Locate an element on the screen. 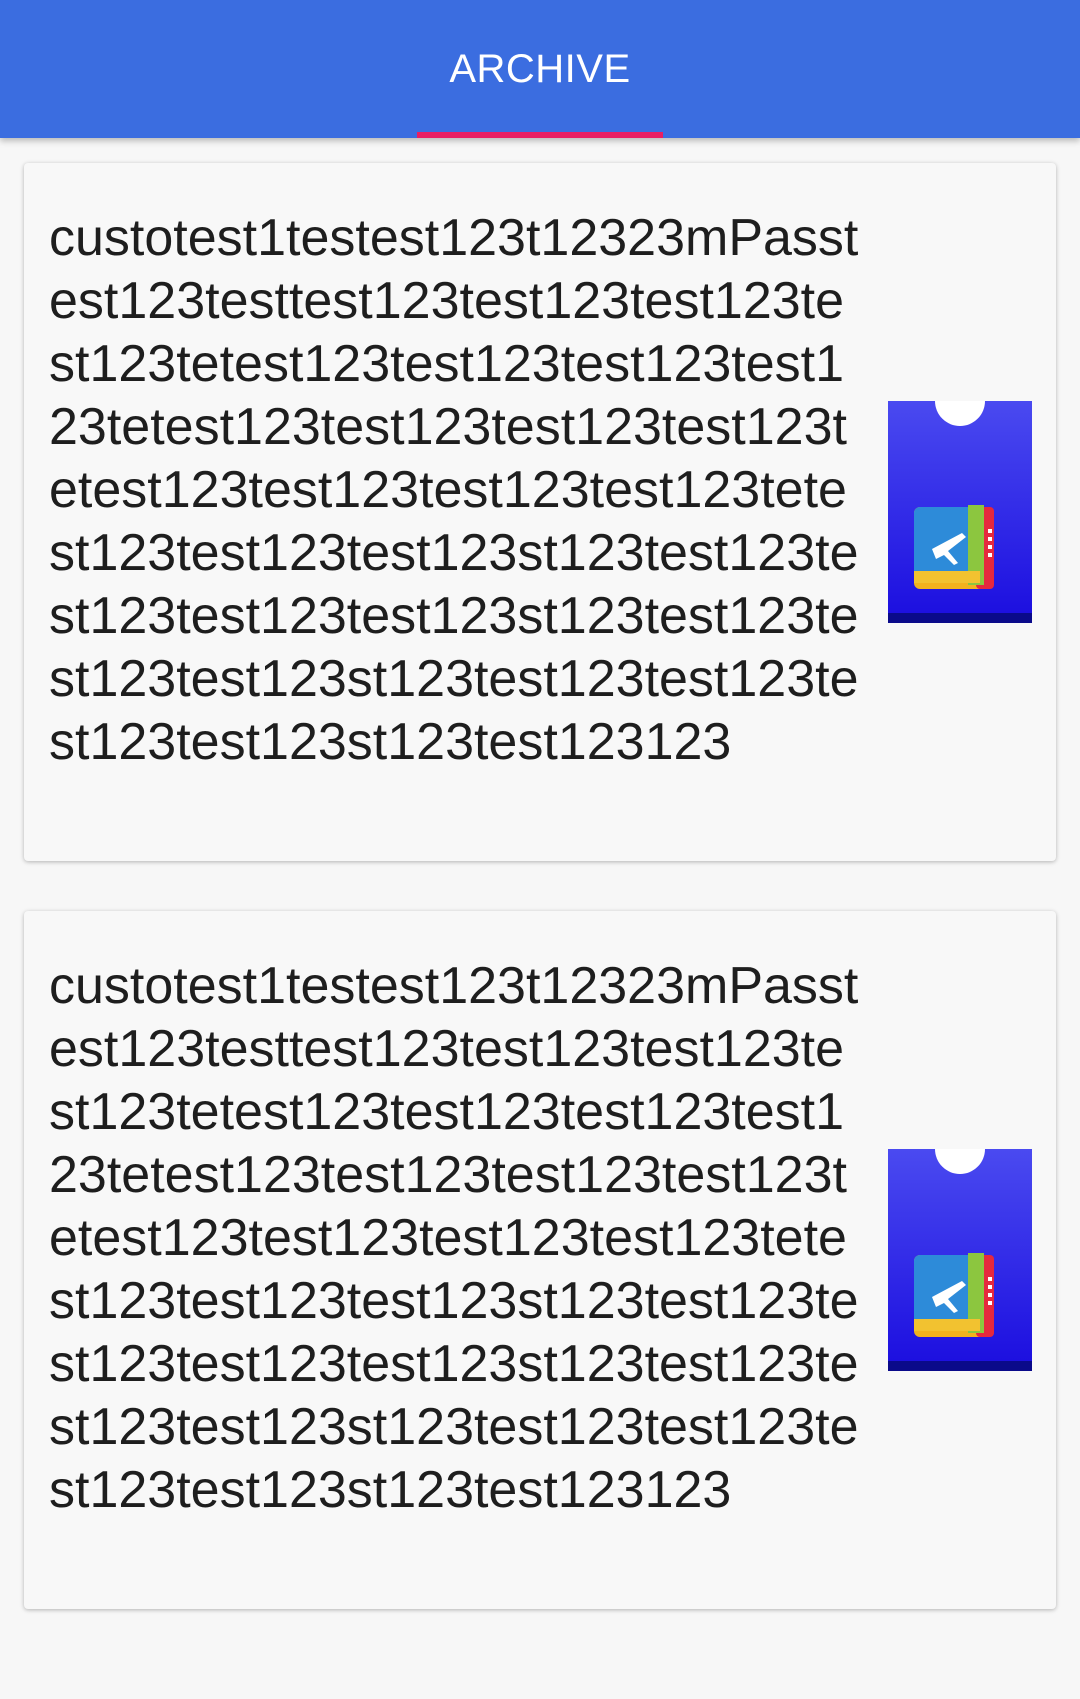 This screenshot has width=1080, height=1699. tab-archive: ARCHIVE is located at coordinates (540, 69).